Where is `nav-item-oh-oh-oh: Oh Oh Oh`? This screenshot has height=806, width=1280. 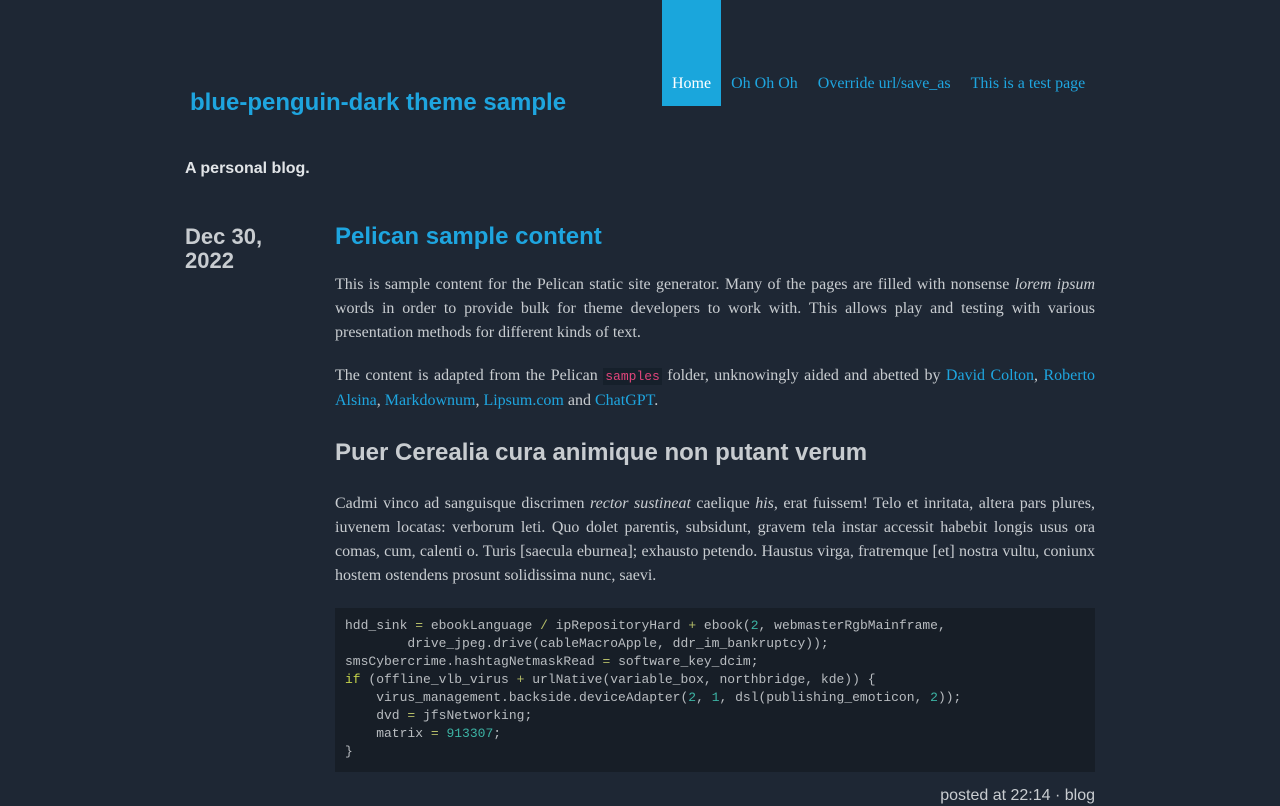
nav-item-oh-oh-oh: Oh Oh Oh is located at coordinates (764, 53).